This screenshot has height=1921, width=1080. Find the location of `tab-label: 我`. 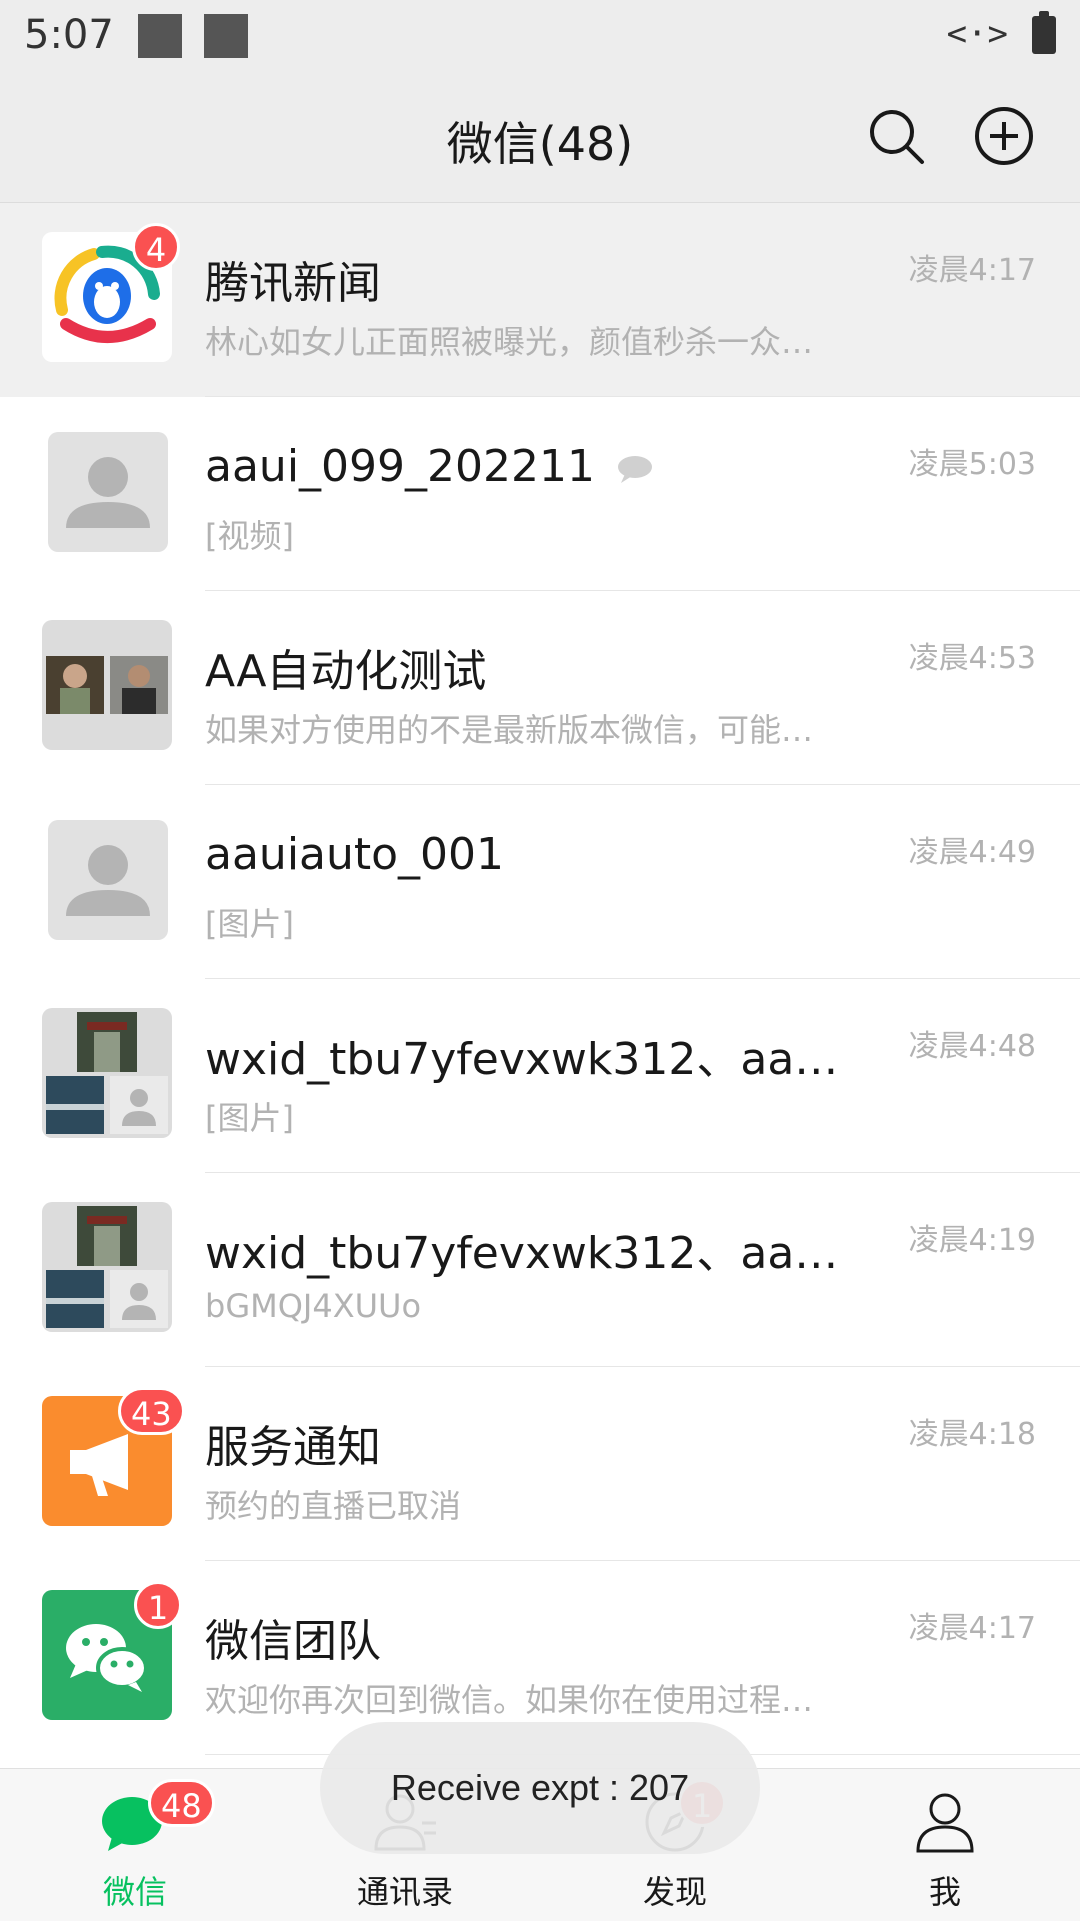

tab-label: 我 is located at coordinates (944, 1892).